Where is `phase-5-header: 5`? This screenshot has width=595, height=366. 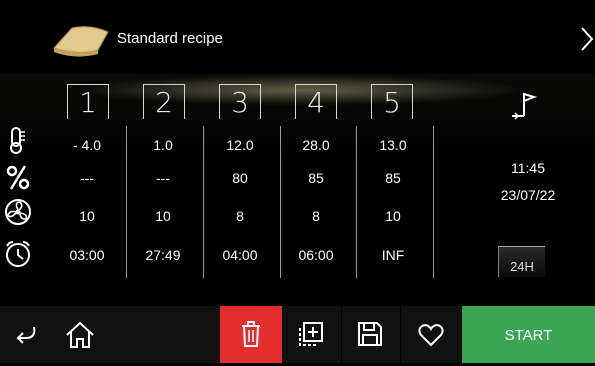
phase-5-header: 5 is located at coordinates (392, 101).